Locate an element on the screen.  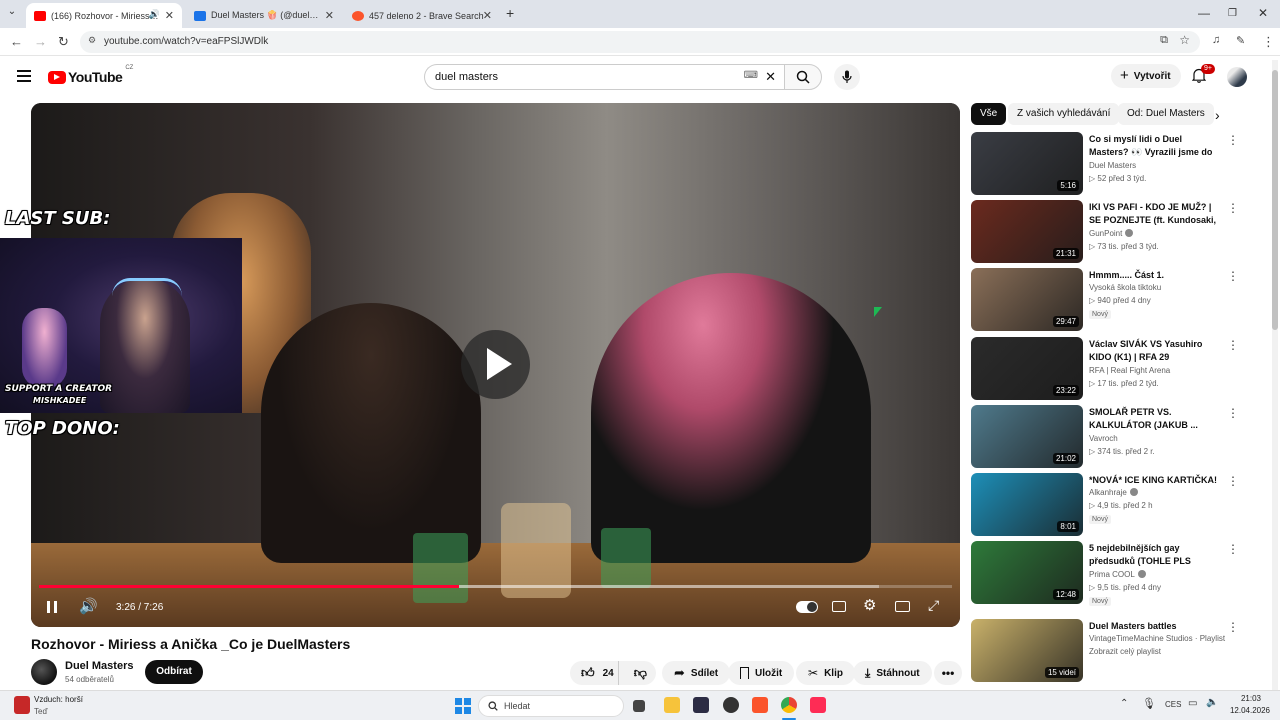
video-thumbnail: 29:47 is located at coordinates (1027, 299).